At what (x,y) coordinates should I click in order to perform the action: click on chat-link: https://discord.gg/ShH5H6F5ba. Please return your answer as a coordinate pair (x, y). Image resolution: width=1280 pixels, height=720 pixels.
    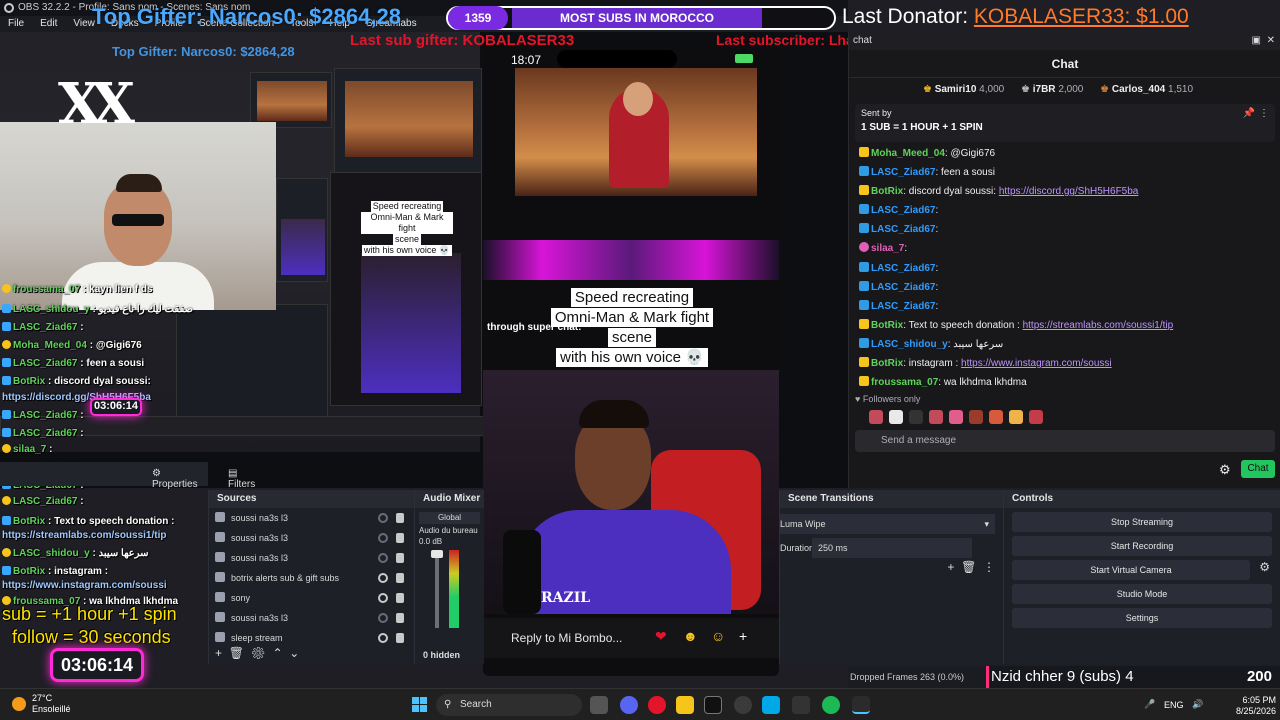
    Looking at the image, I should click on (1069, 191).